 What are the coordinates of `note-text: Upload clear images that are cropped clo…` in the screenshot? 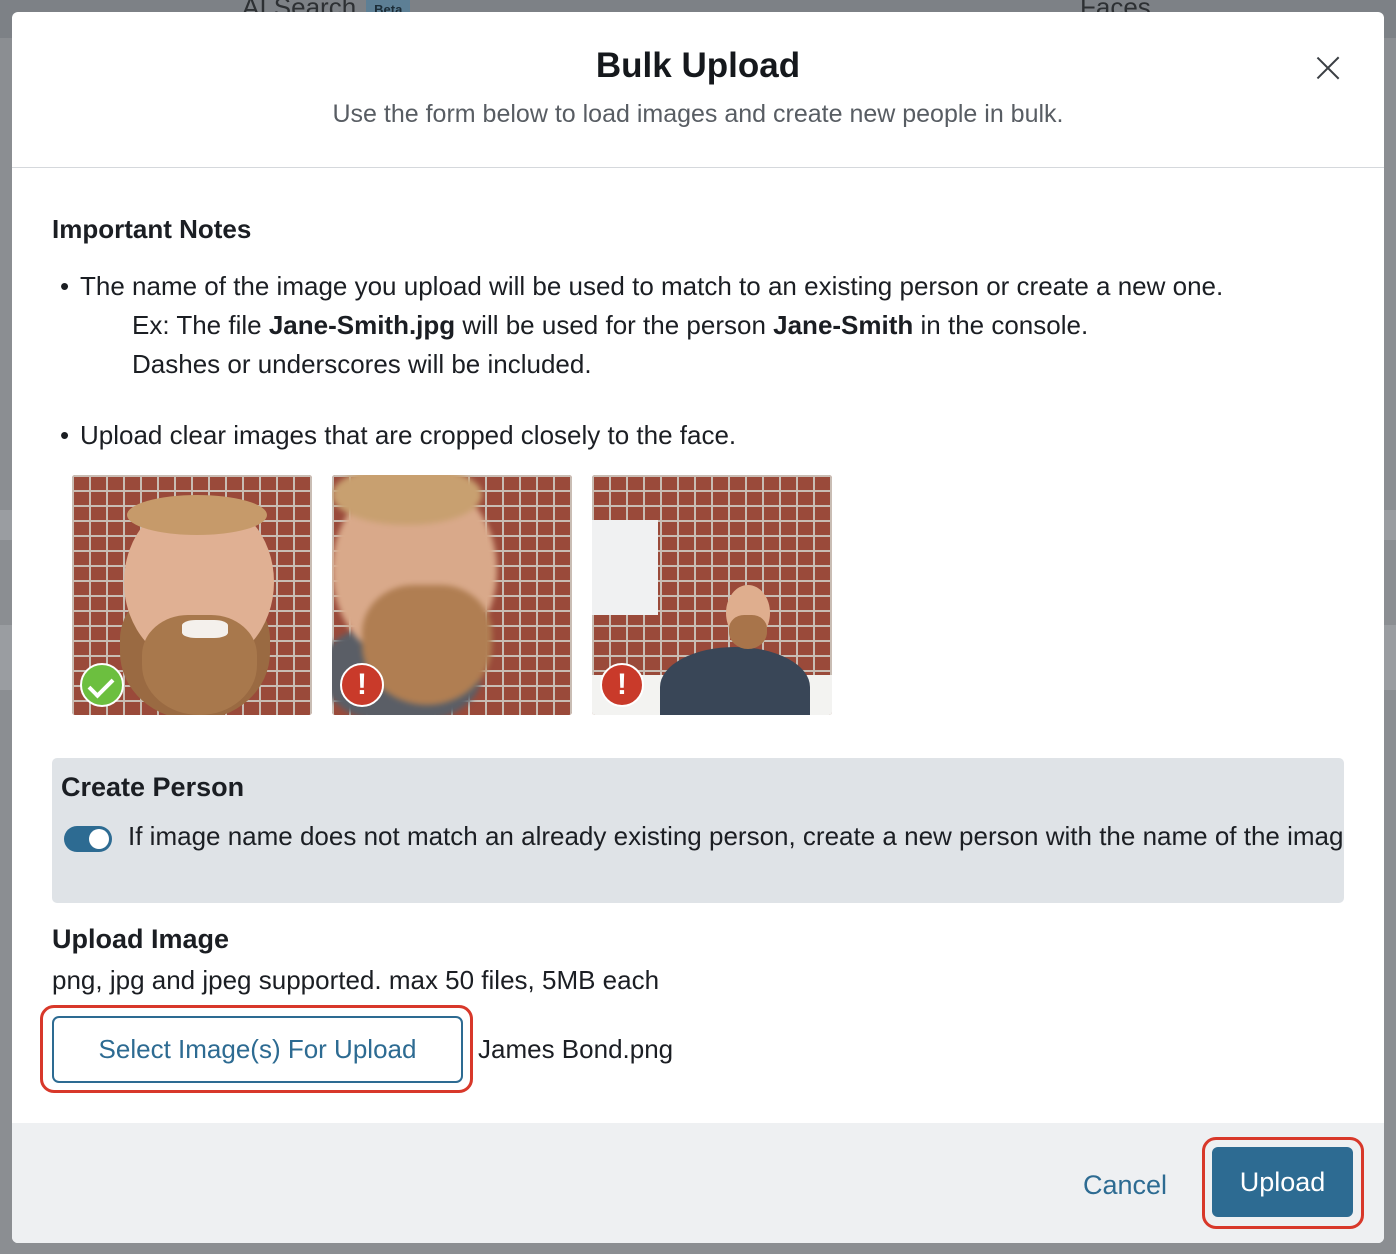 It's located at (408, 435).